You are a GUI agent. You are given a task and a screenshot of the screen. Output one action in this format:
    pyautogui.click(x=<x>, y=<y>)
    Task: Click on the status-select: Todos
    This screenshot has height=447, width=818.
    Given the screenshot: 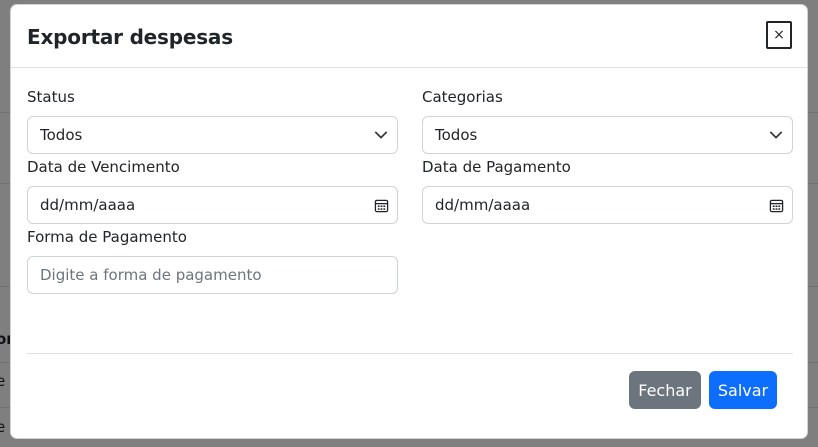 What is the action you would take?
    pyautogui.click(x=212, y=135)
    